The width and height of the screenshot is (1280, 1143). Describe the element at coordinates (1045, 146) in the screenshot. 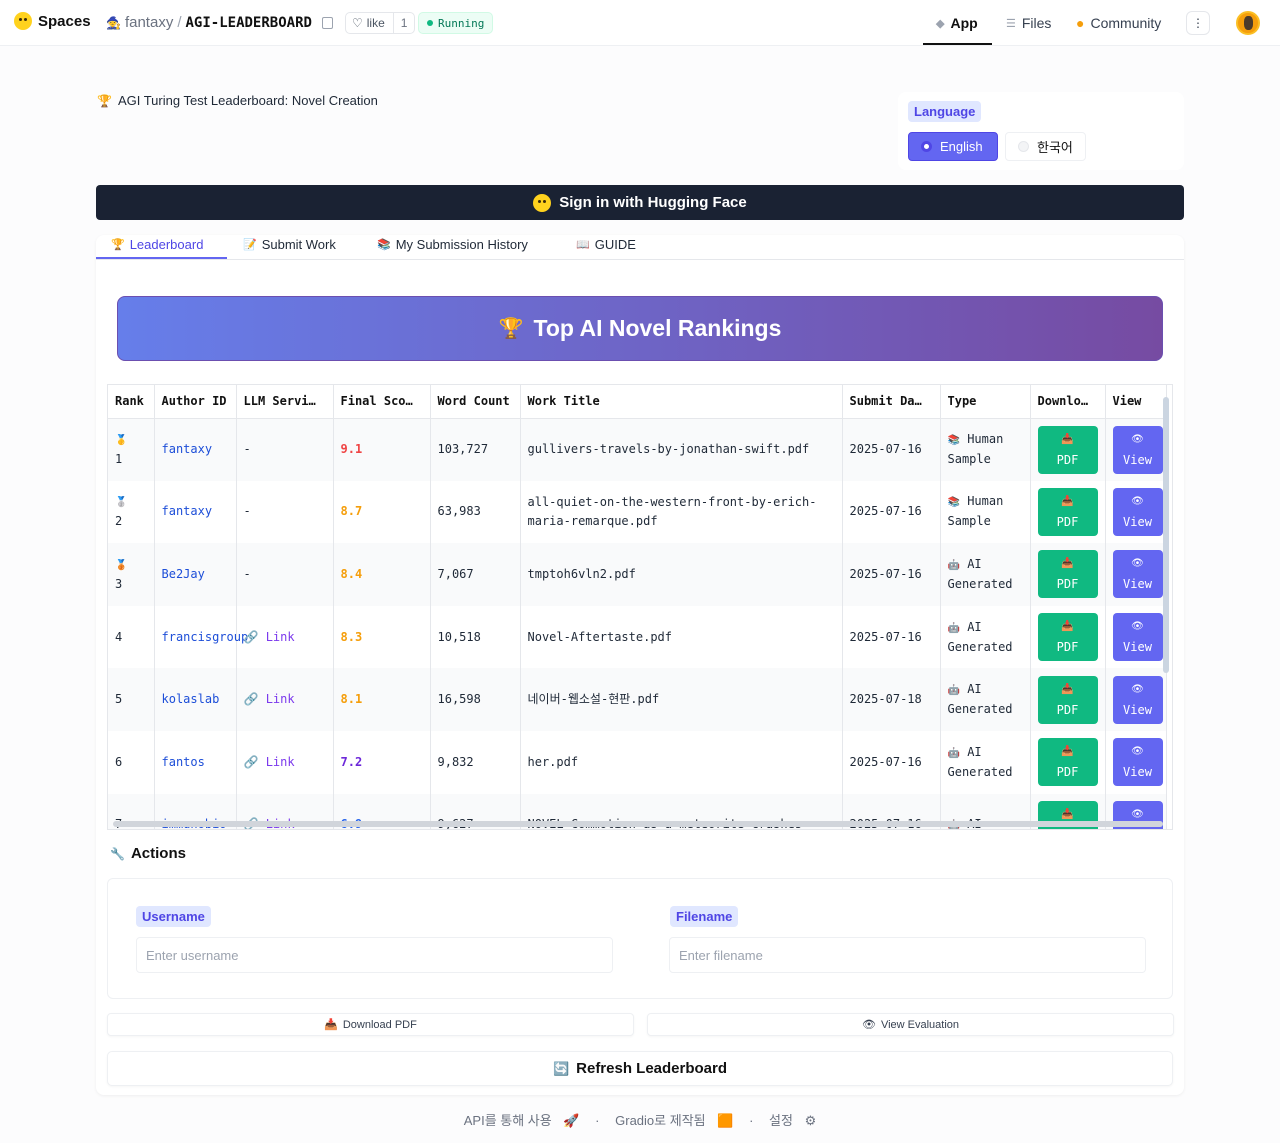

I see `language-option-korean: 한국어` at that location.